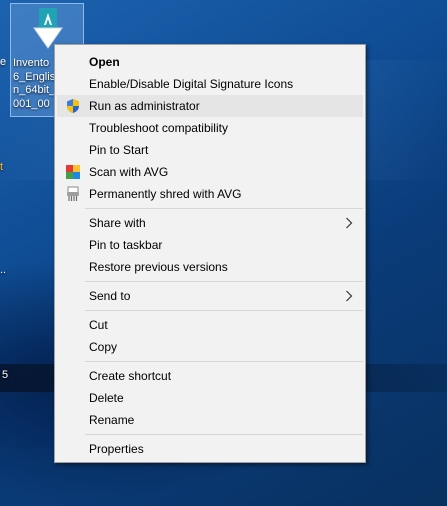 The image size is (447, 506). What do you see at coordinates (210, 62) in the screenshot?
I see `menu-item-open: Open` at bounding box center [210, 62].